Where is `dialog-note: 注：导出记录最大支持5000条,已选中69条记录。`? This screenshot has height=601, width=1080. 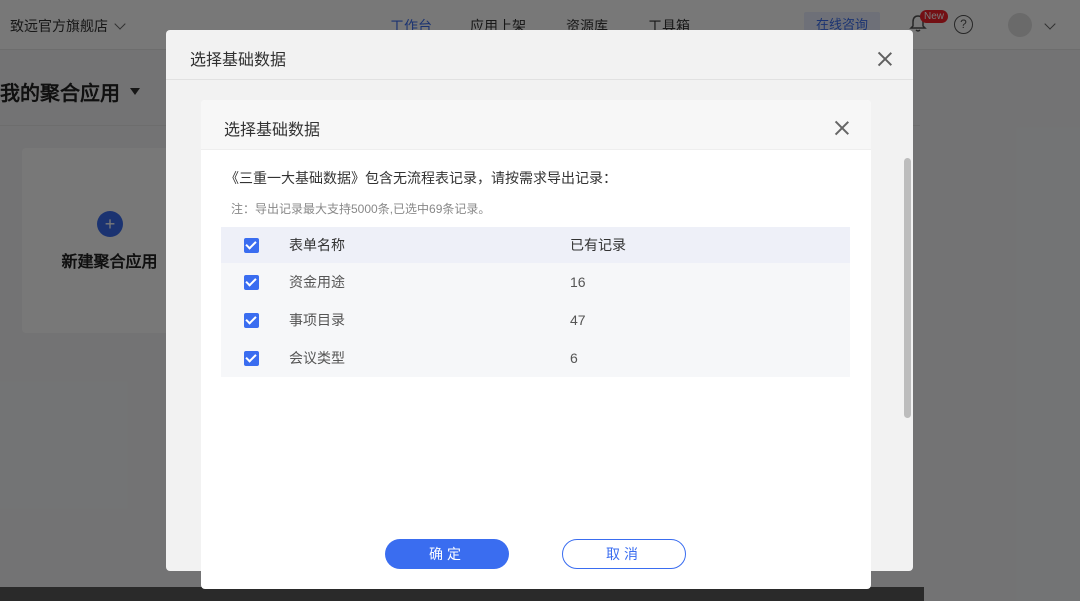 dialog-note: 注：导出记录最大支持5000条,已选中69条记录。 is located at coordinates (361, 209).